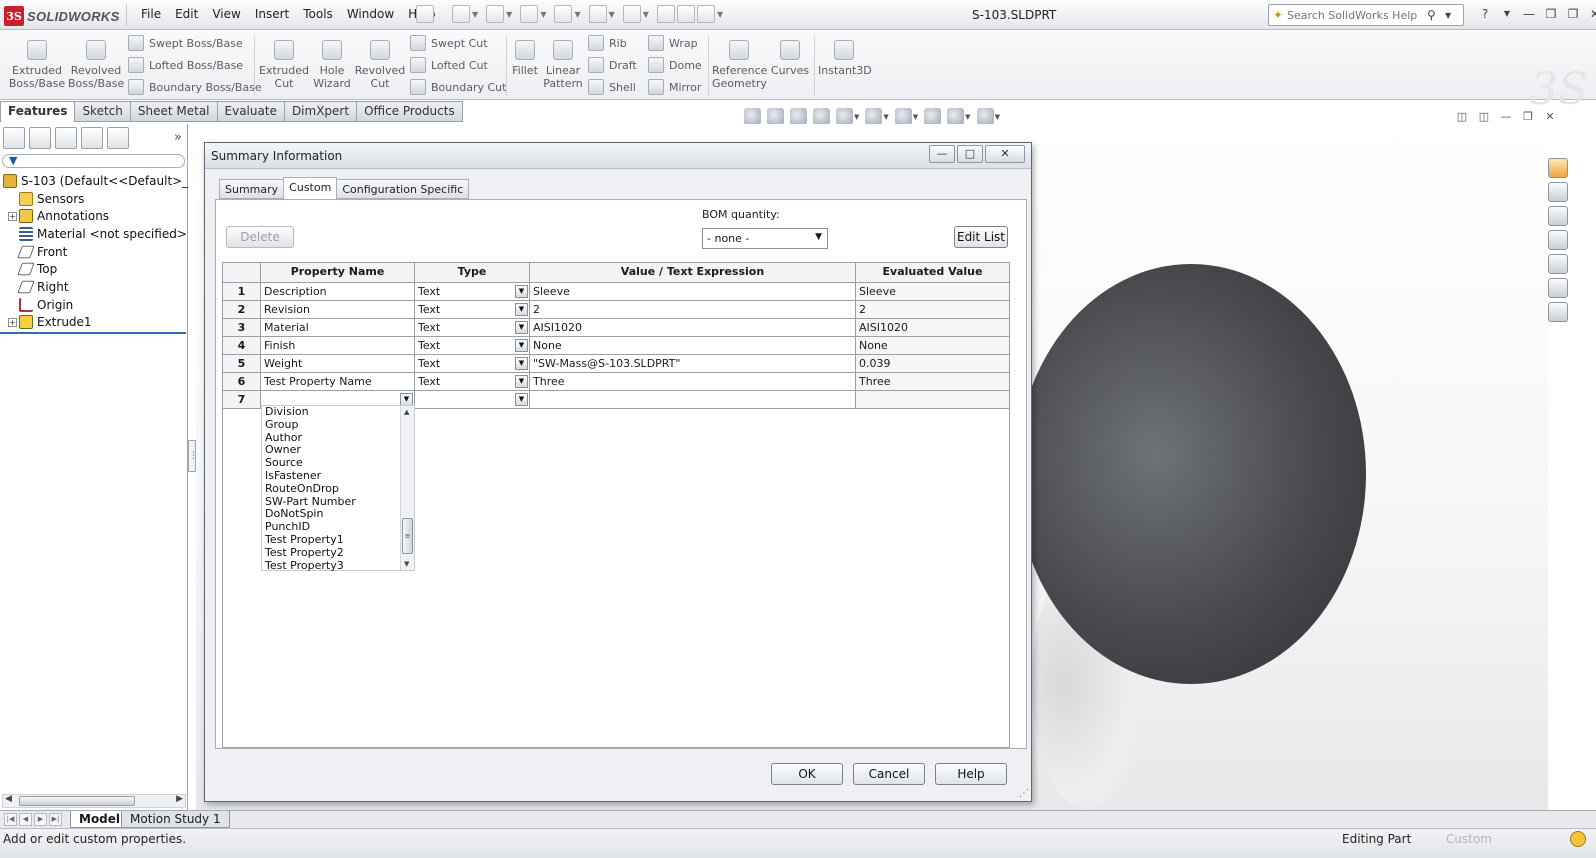 This screenshot has height=858, width=1596. Describe the element at coordinates (195, 87) in the screenshot. I see `boundary-boss-button: Boundary Boss/Base` at that location.